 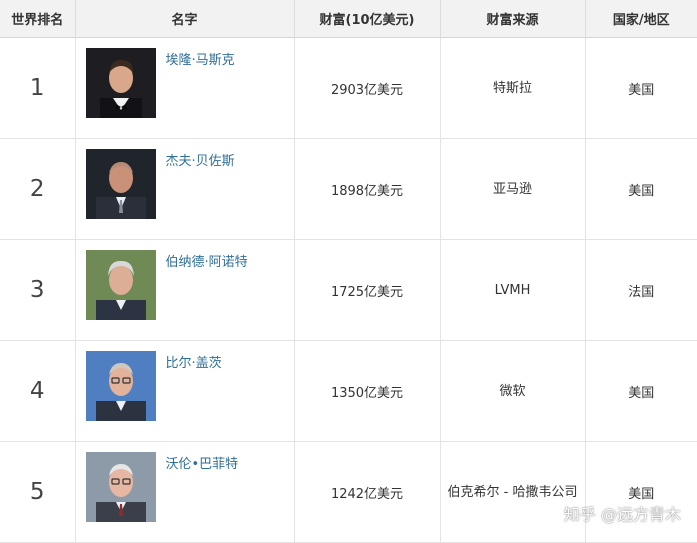 What do you see at coordinates (513, 391) in the screenshot?
I see `source-cell: 微软` at bounding box center [513, 391].